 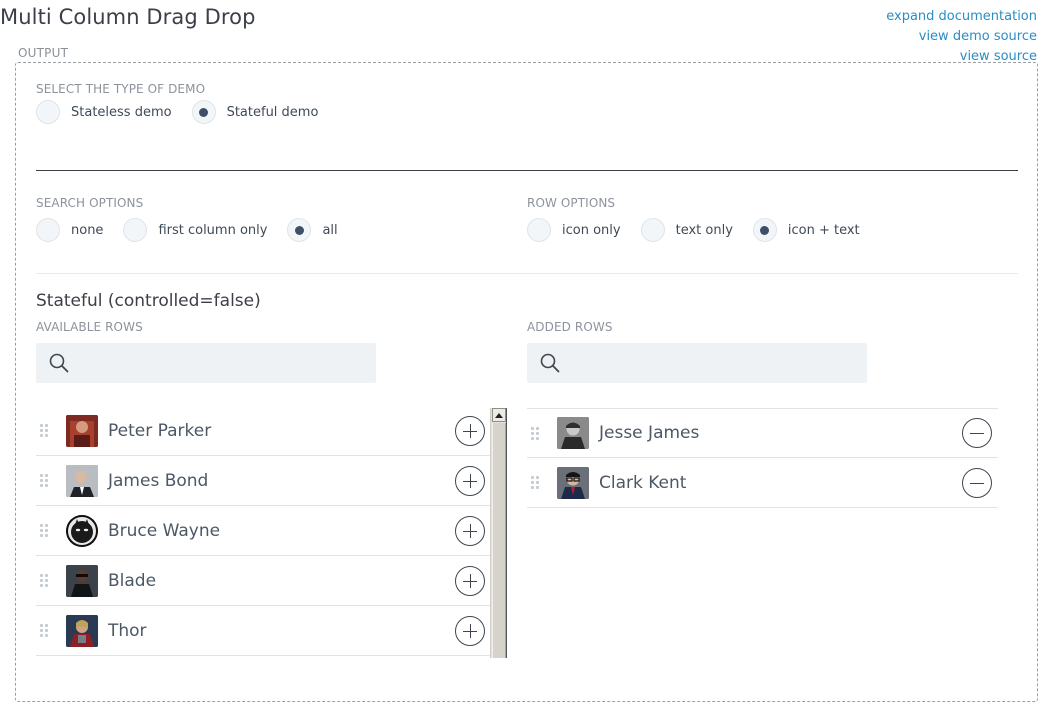 I want to click on available-rows-label: AVAILABLE ROWS, so click(x=89, y=327).